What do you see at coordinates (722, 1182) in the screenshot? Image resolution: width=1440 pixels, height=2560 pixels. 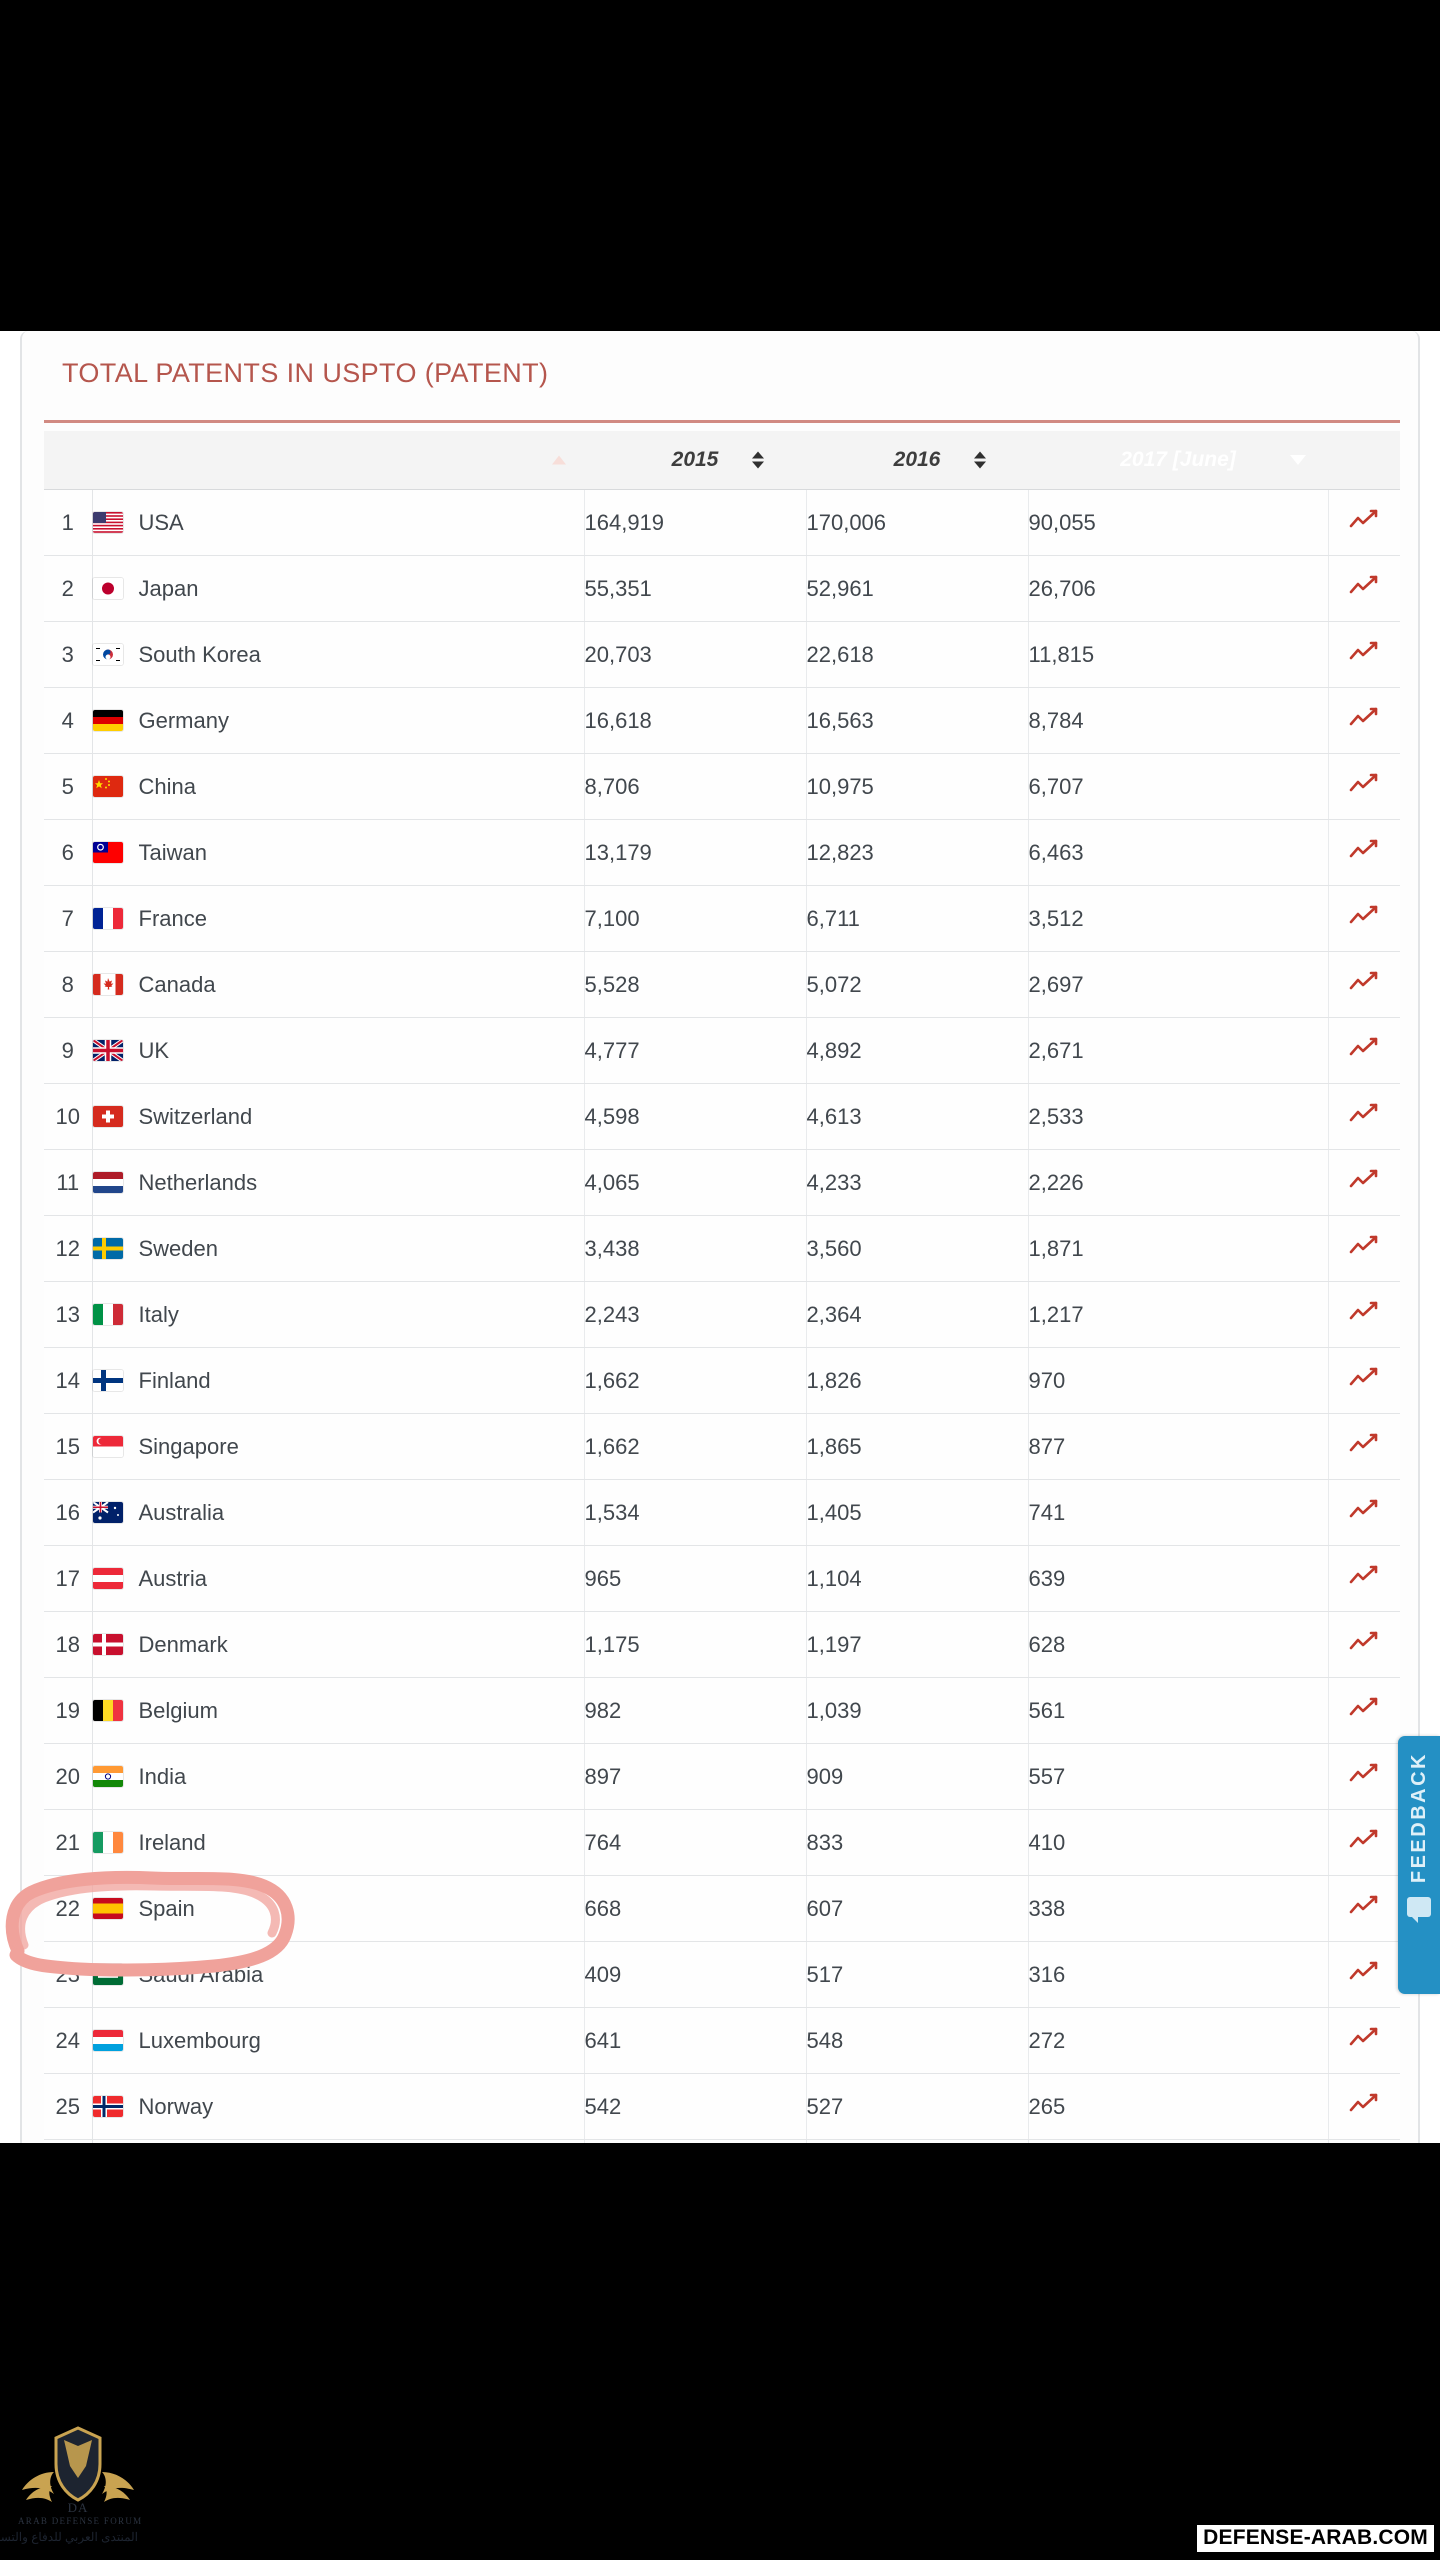 I see `table-row: 11 Netherlands 4,065 4,233 2,226` at bounding box center [722, 1182].